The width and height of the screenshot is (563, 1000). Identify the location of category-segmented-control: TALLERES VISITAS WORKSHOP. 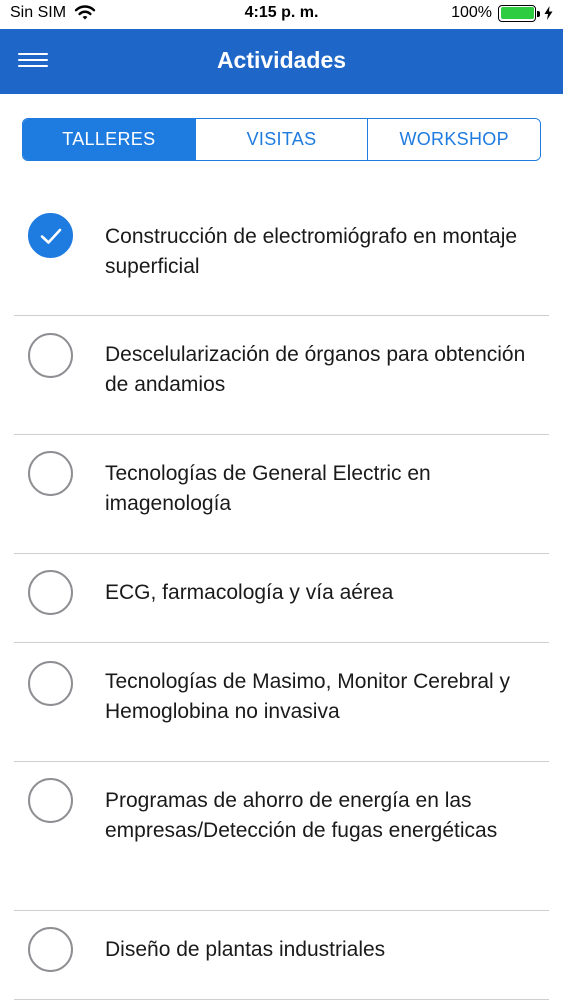
(281, 139).